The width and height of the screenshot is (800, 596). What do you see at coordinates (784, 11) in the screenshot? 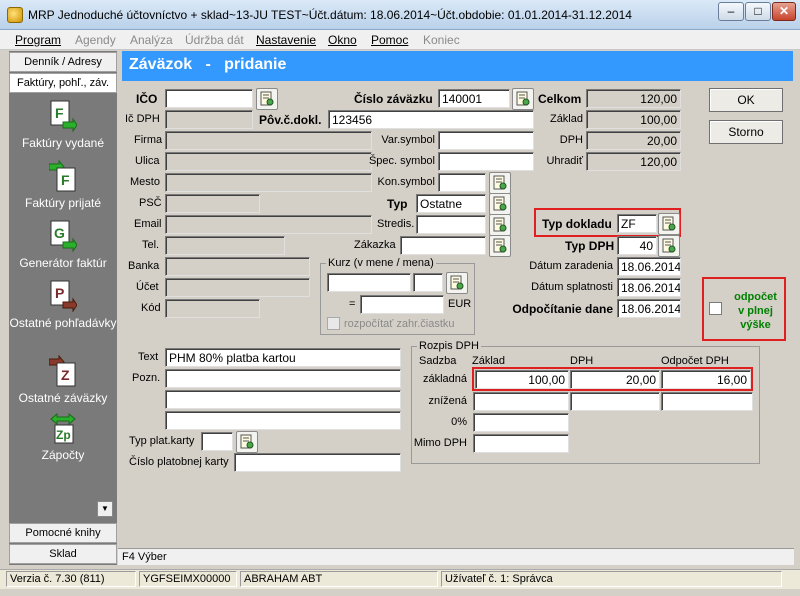
I see `close-button: ✕` at bounding box center [784, 11].